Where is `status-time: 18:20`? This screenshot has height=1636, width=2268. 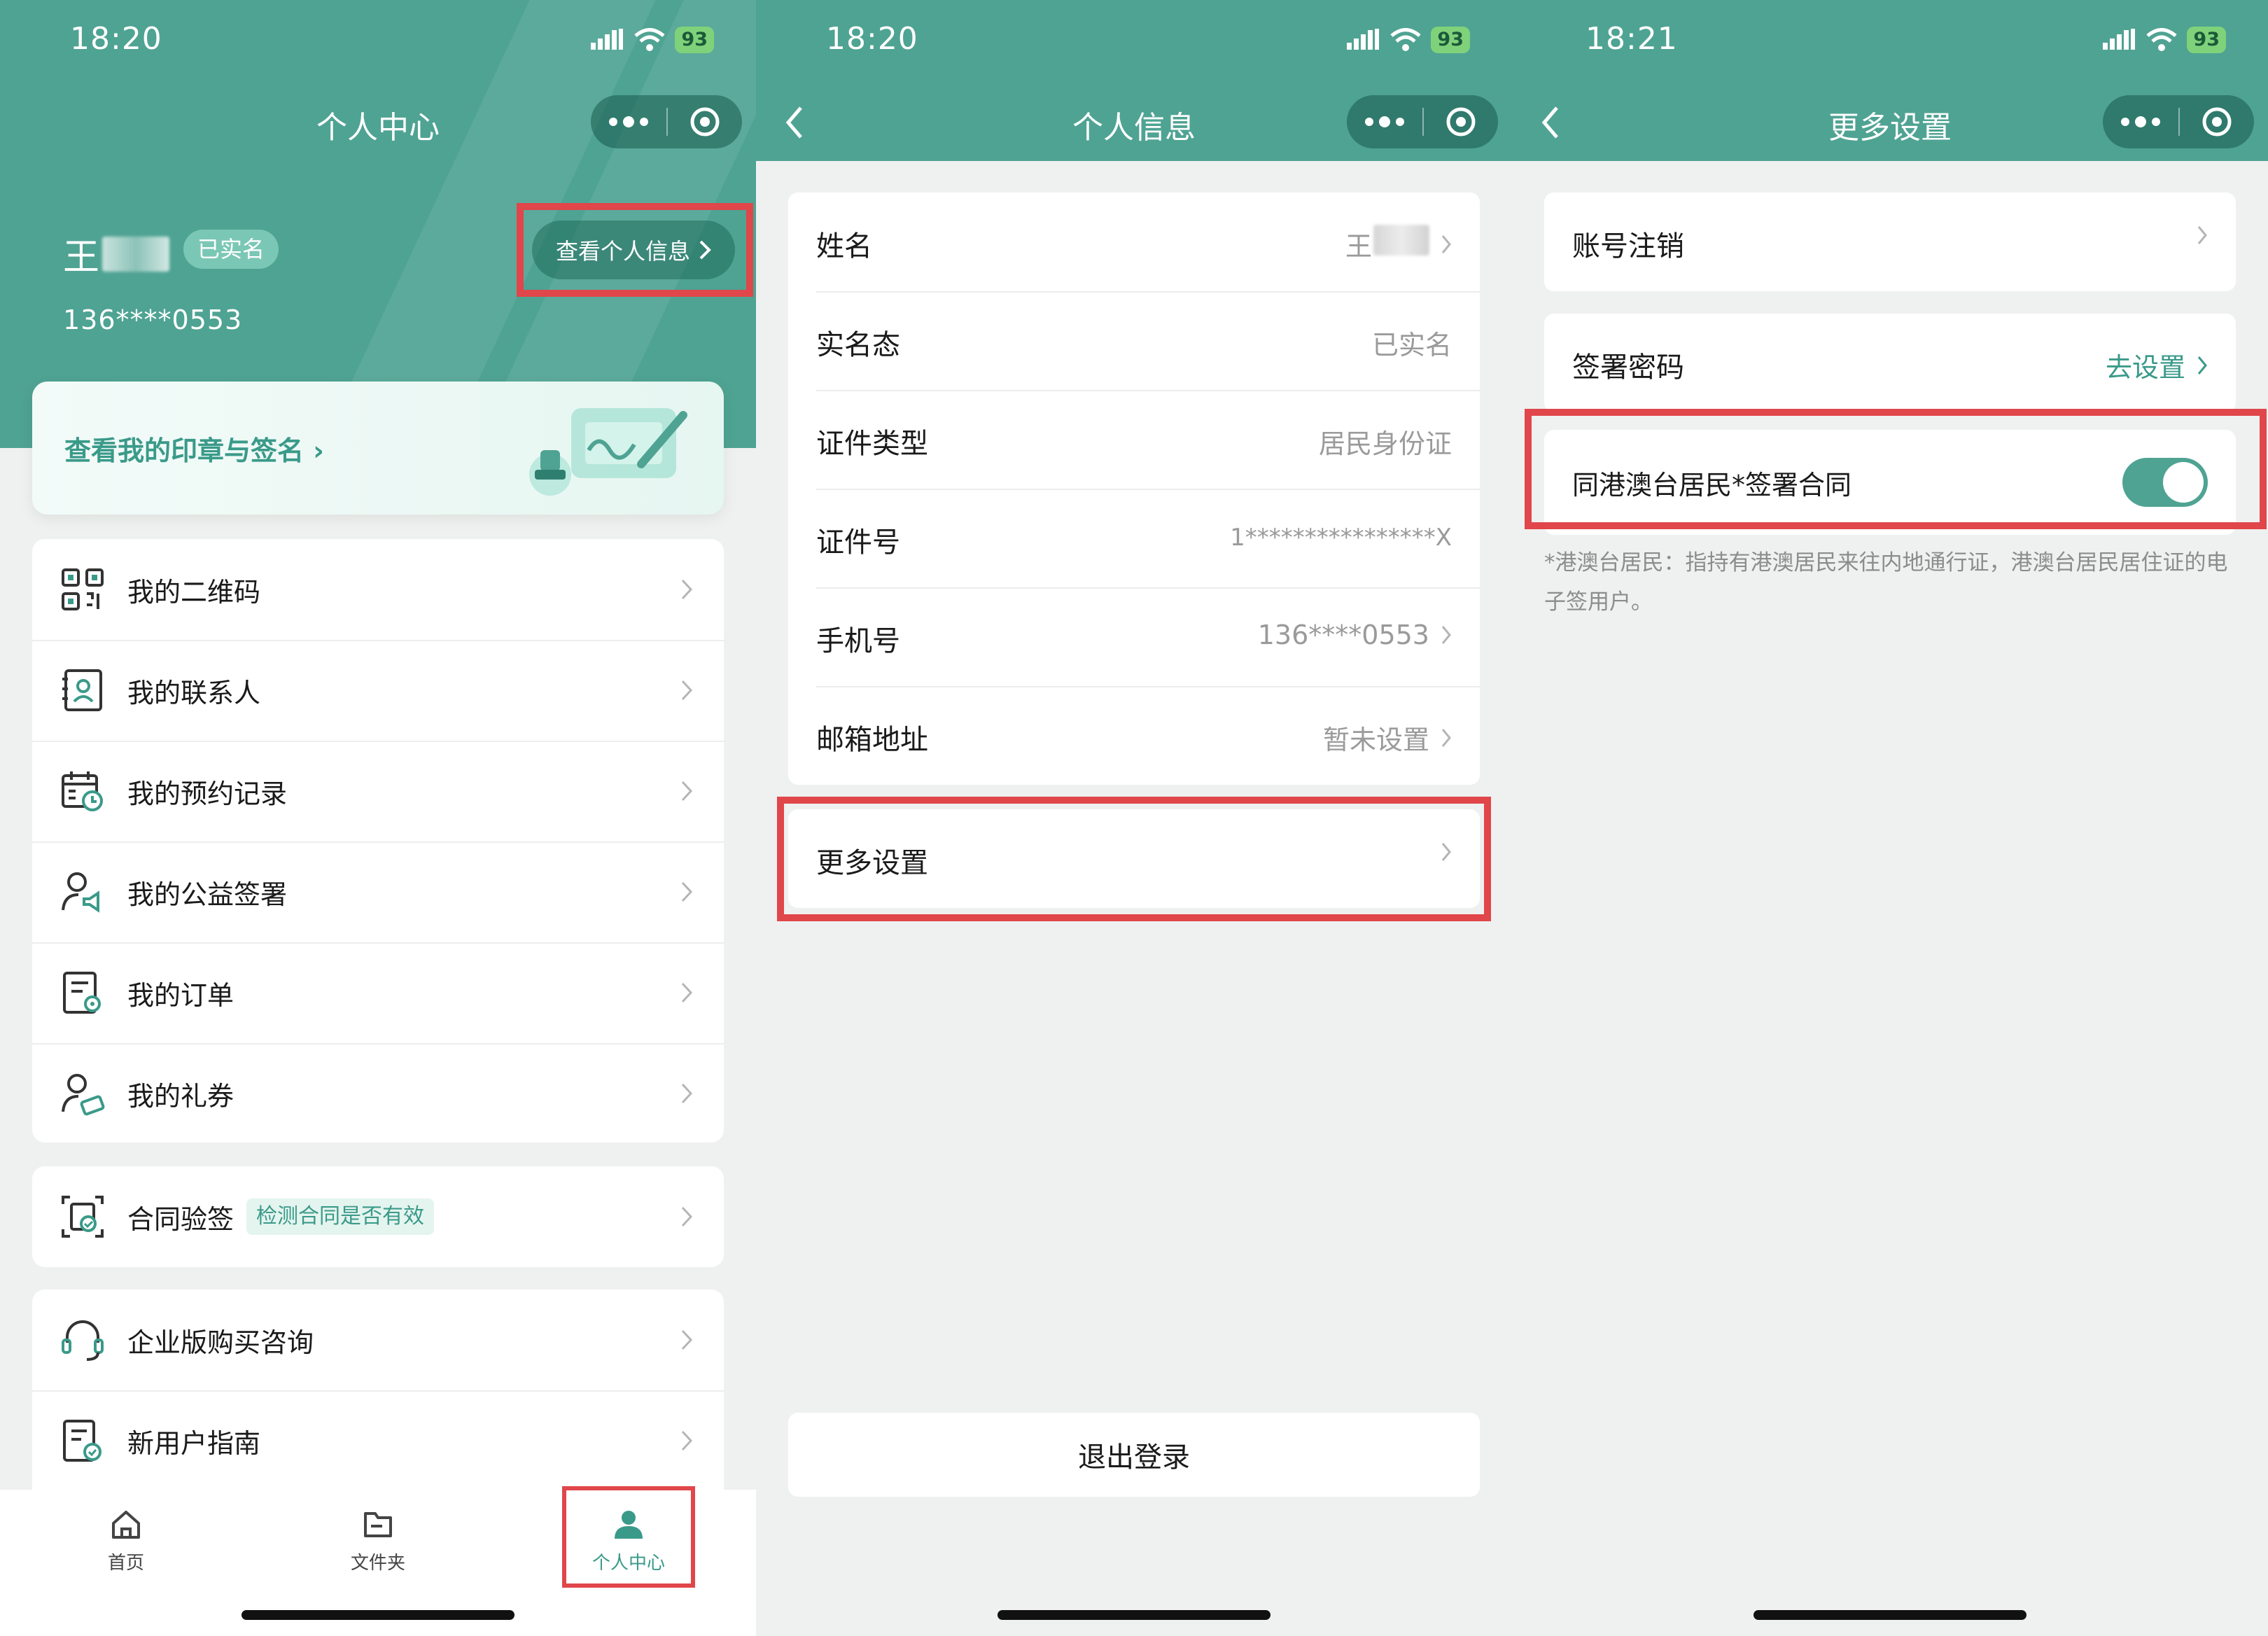
status-time: 18:20 is located at coordinates (116, 39).